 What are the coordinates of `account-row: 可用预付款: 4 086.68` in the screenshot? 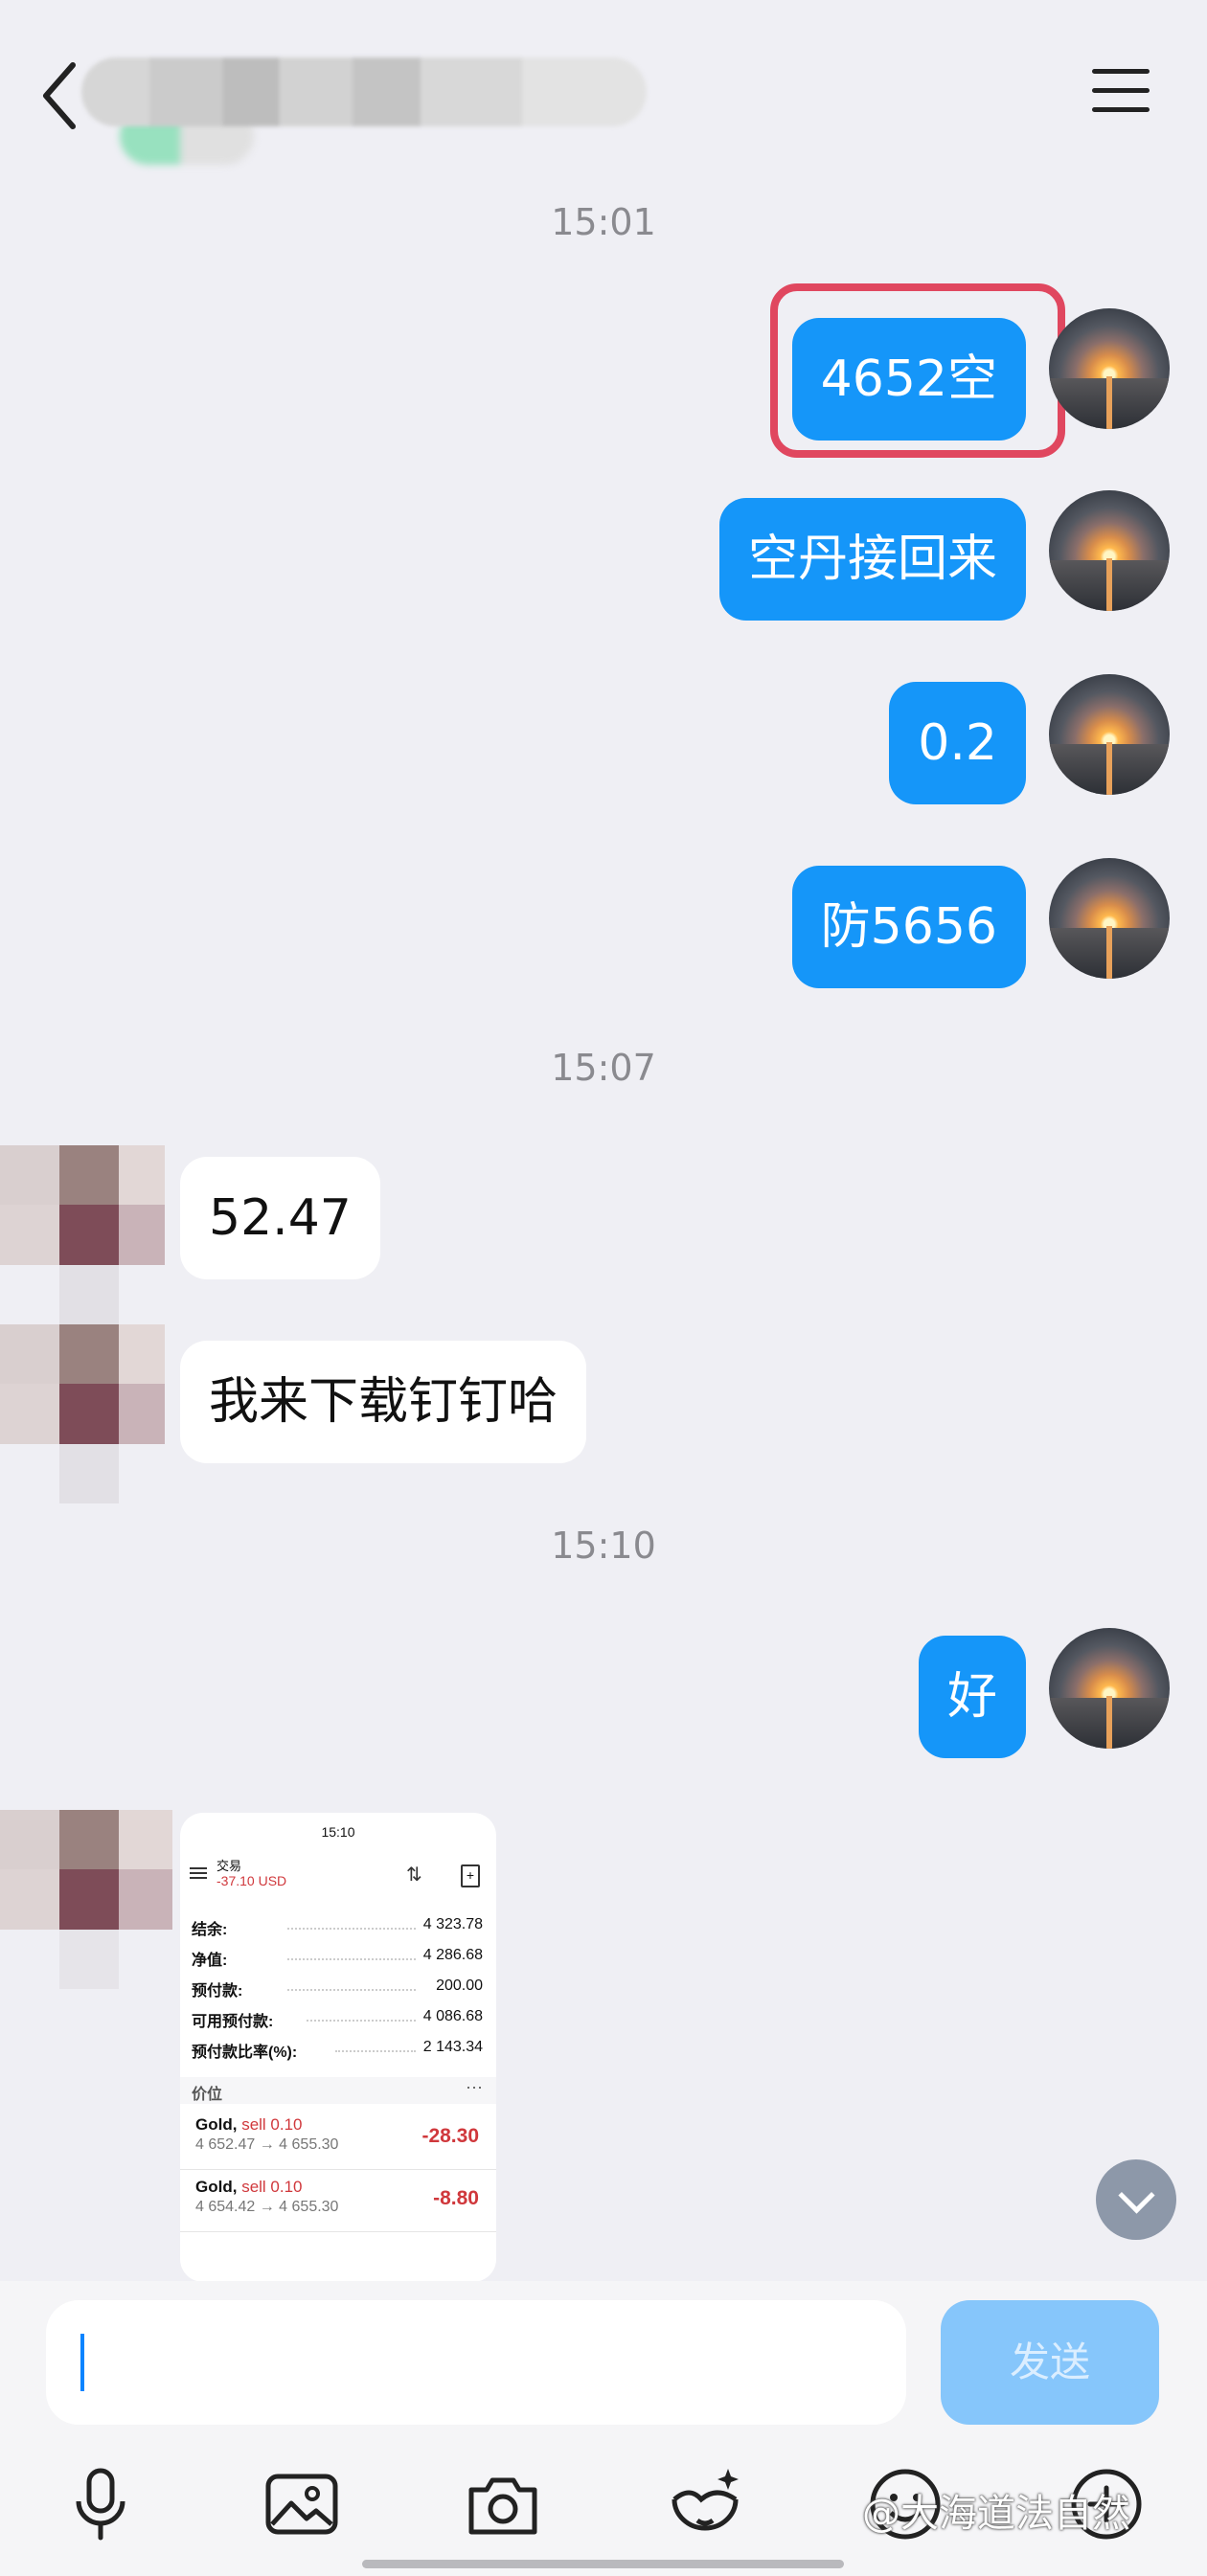 It's located at (337, 2019).